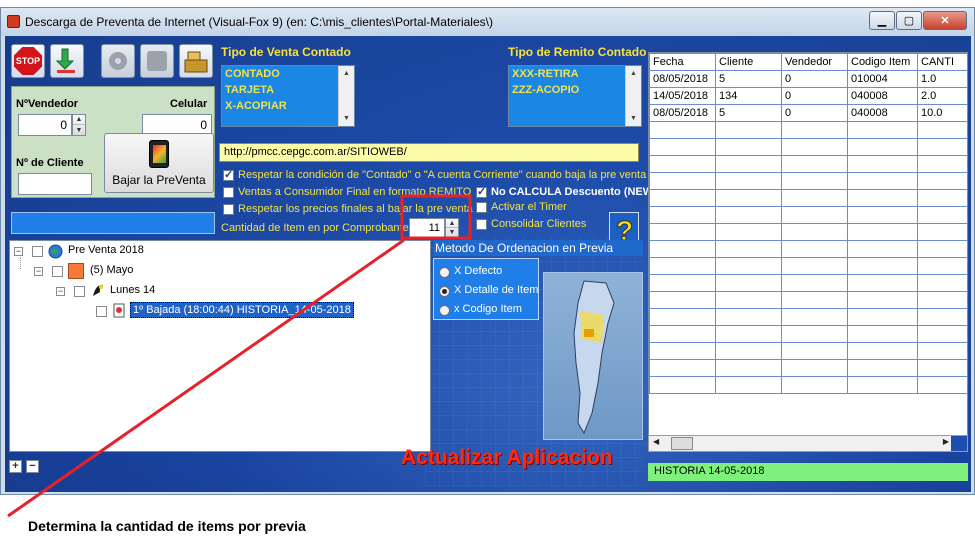  I want to click on highlight-box, so click(436, 217).